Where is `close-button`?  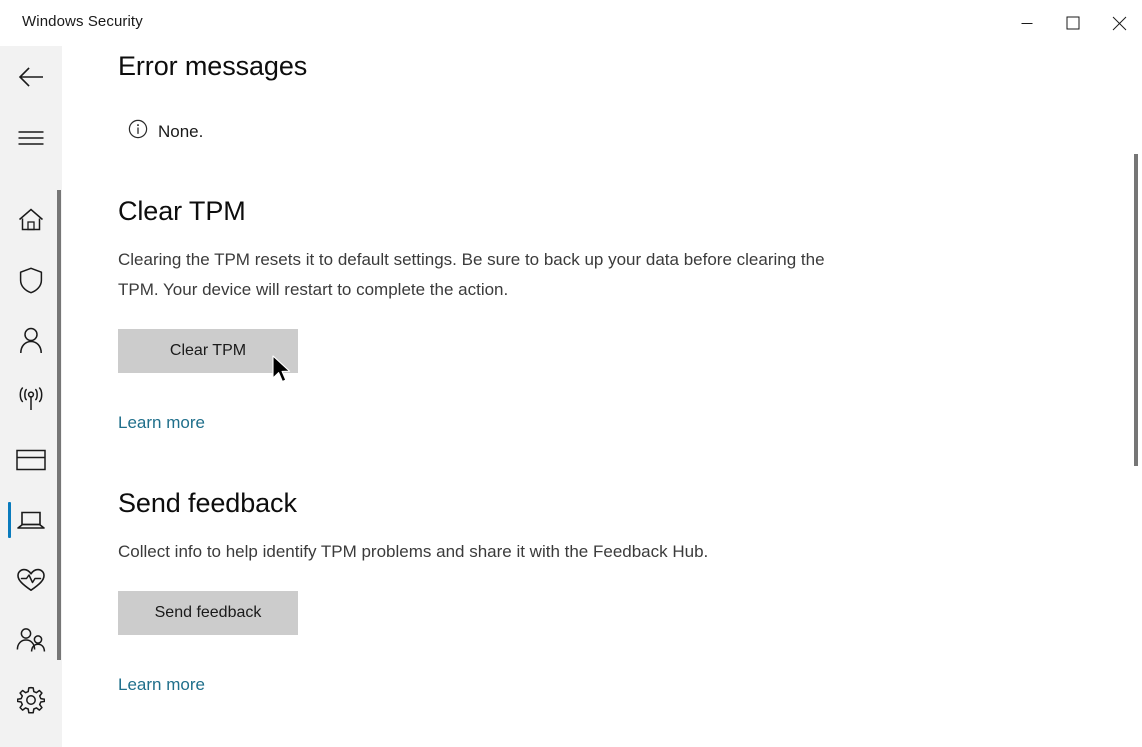
close-button is located at coordinates (1119, 23).